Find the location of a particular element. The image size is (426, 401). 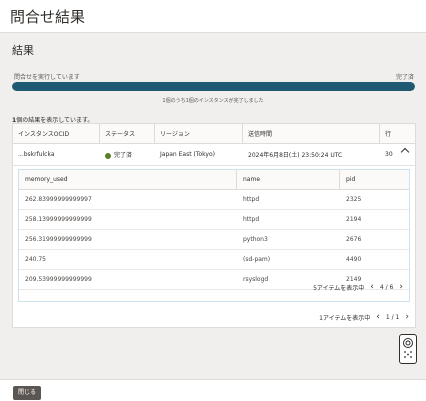

cell-memory-used: 209.53999999999999 is located at coordinates (58, 279).